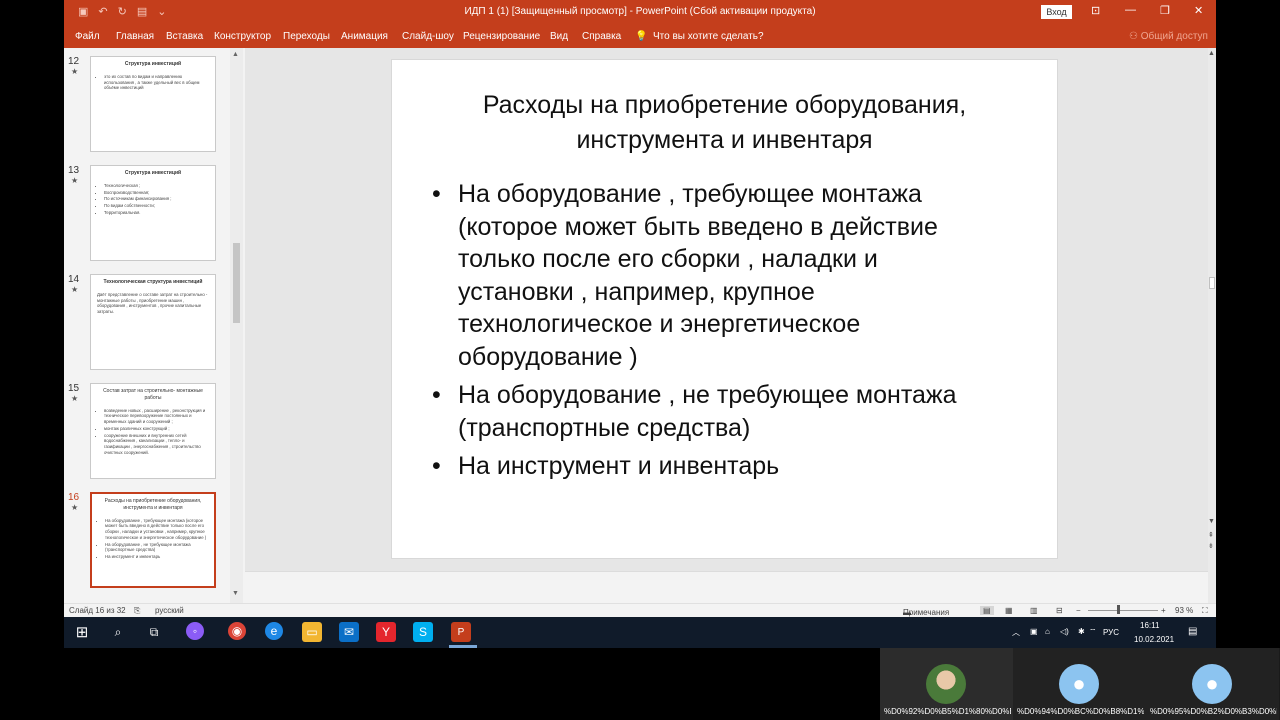  I want to click on login-button: Вход, so click(1056, 12).